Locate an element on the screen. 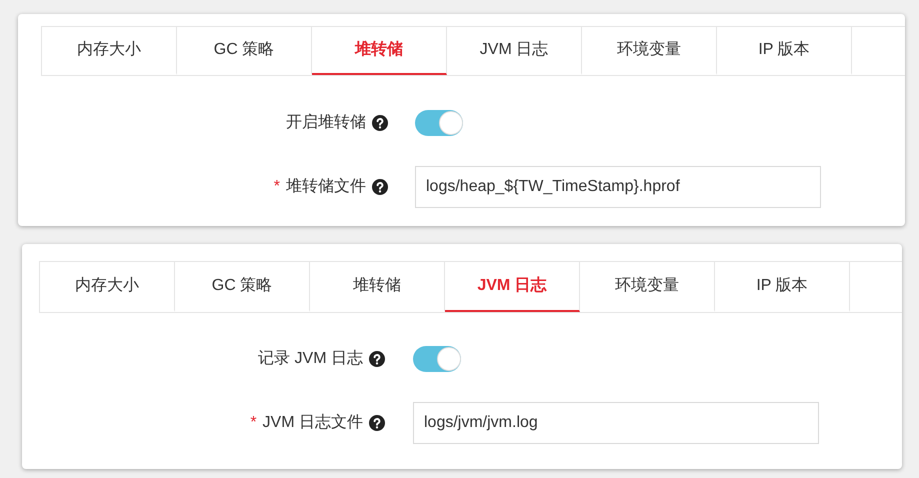 This screenshot has width=919, height=478. field-label: 记录 JVM 日志 is located at coordinates (310, 358).